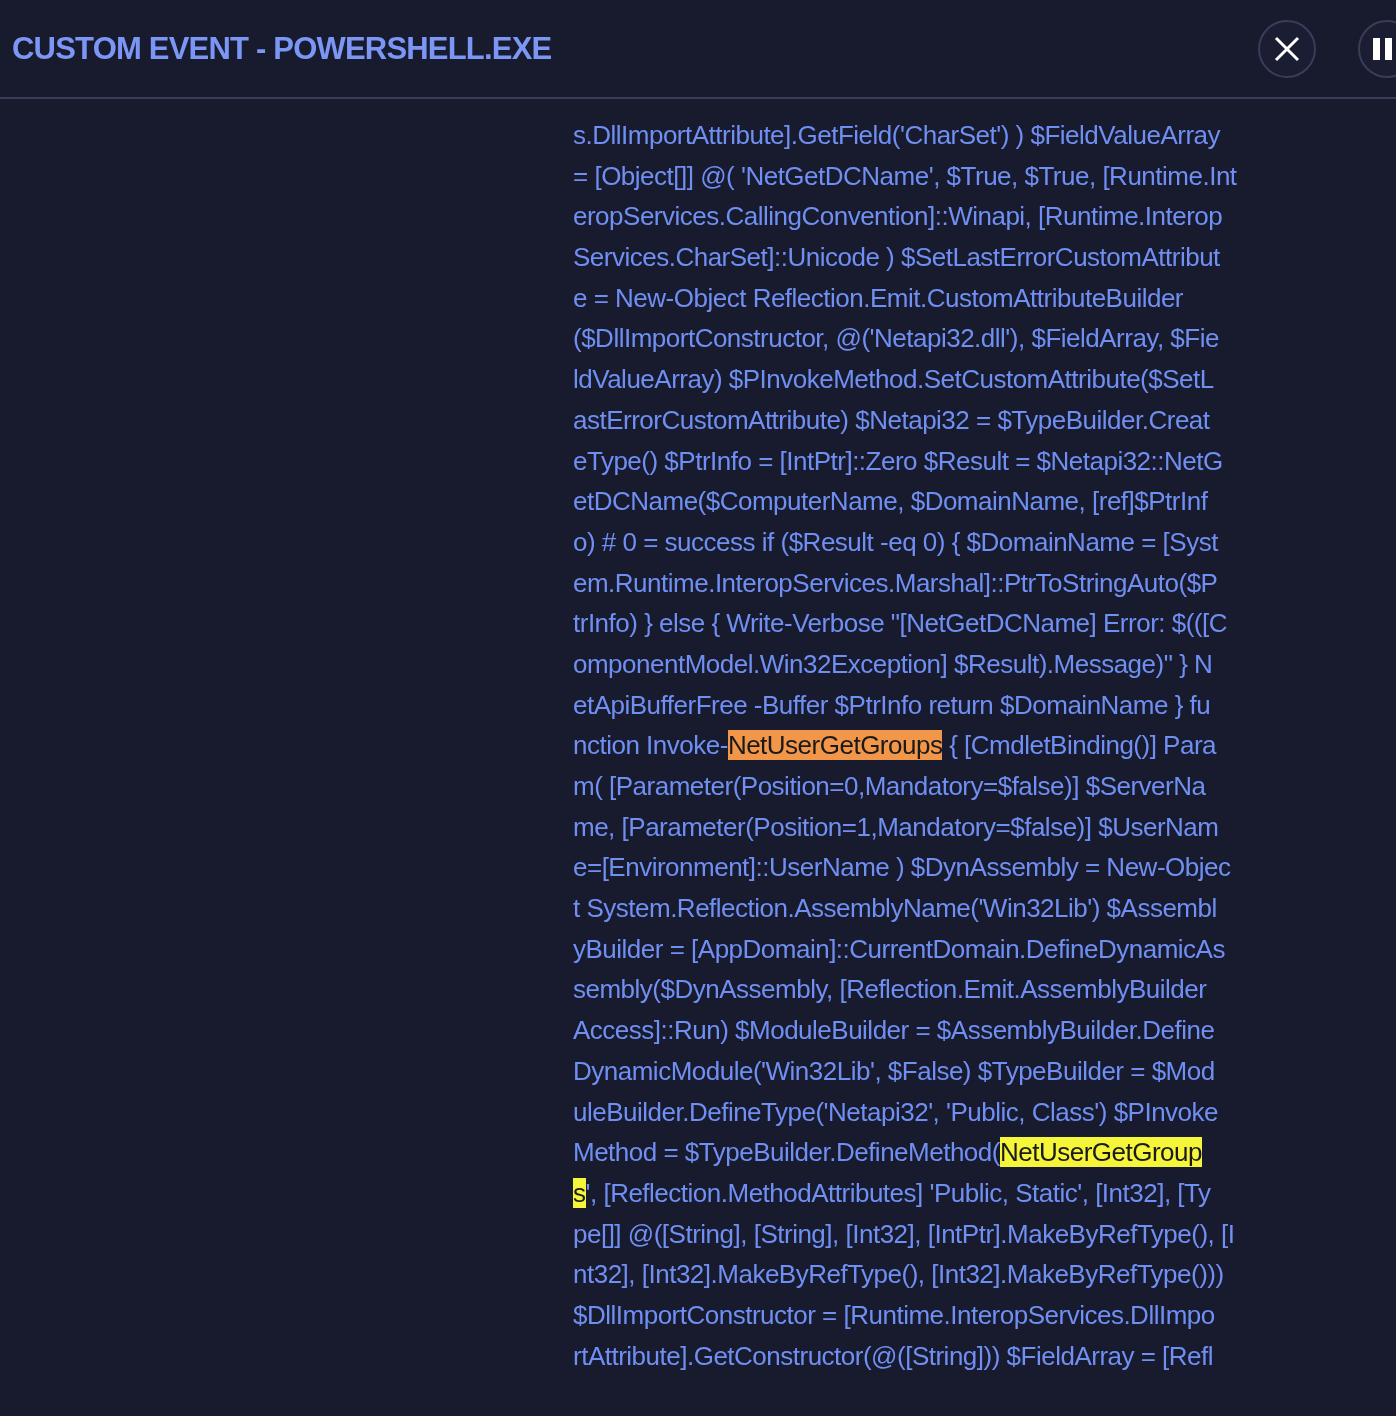 This screenshot has height=1416, width=1396. I want to click on code-text: yBuilder = [AppDomain]::CurrentDomain.DefineDynamicAs, so click(899, 948).